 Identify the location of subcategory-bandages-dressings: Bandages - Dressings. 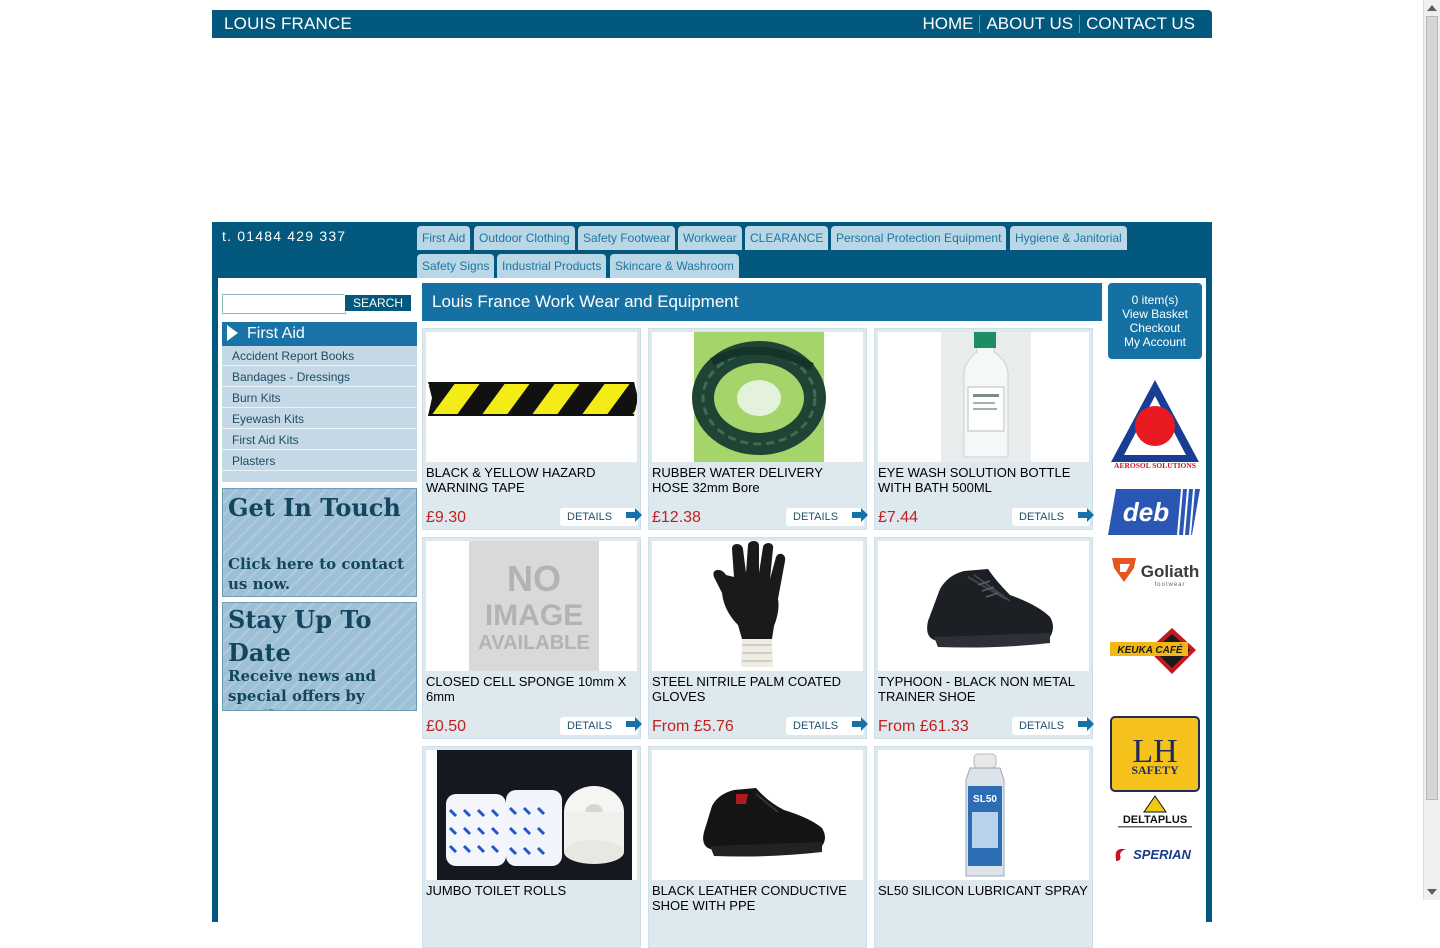
(319, 377).